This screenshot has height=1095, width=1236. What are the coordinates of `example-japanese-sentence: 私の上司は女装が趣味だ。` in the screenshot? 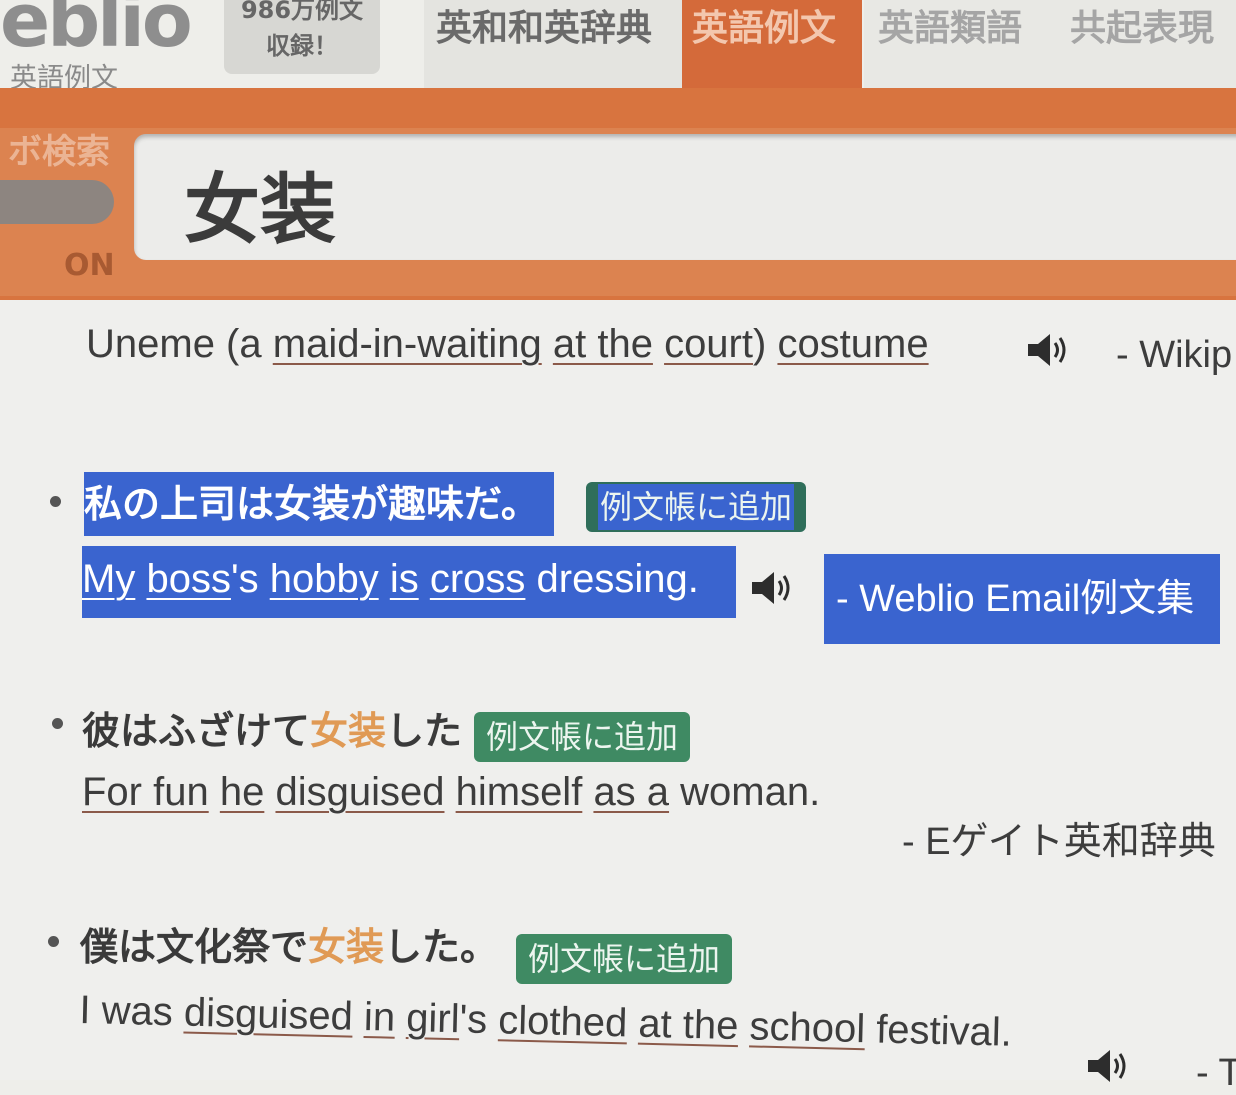 It's located at (319, 504).